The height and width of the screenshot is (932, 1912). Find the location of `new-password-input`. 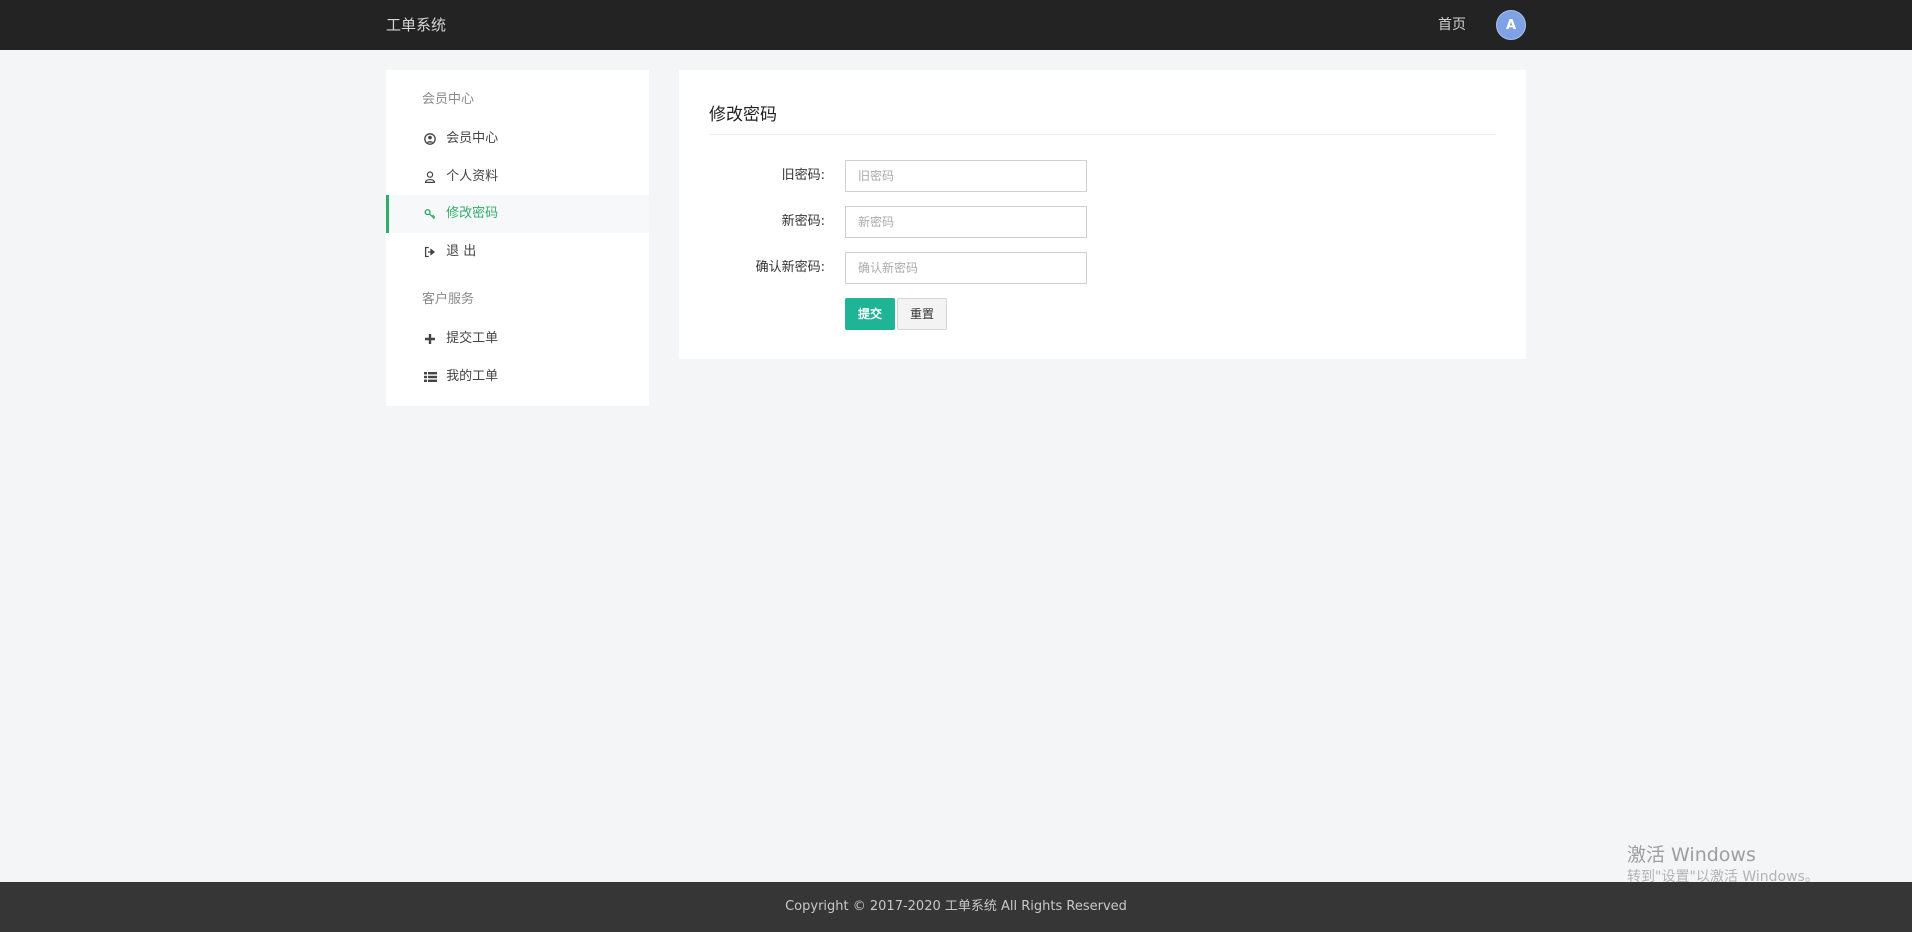

new-password-input is located at coordinates (966, 222).